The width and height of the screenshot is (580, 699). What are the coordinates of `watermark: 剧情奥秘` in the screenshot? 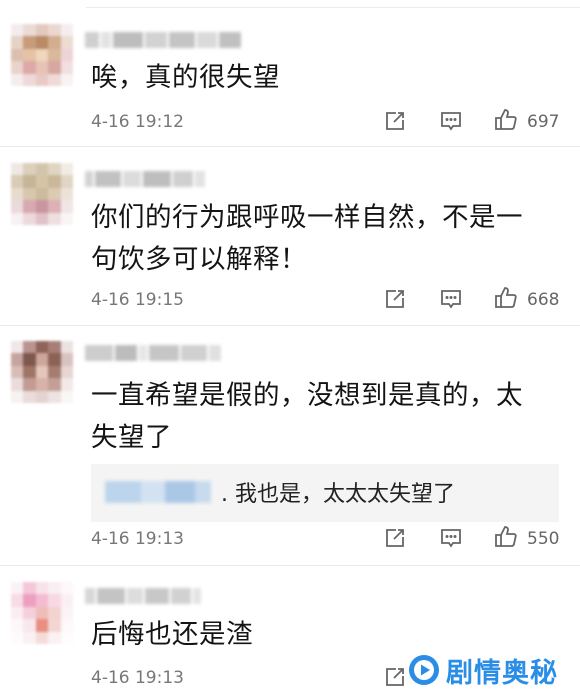 It's located at (483, 670).